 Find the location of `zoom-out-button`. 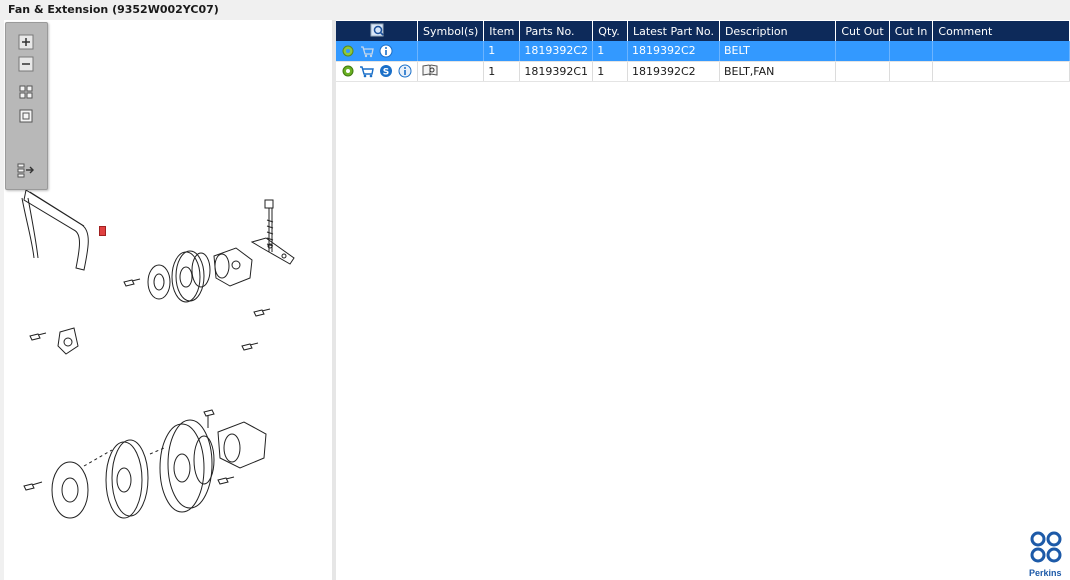

zoom-out-button is located at coordinates (26, 64).